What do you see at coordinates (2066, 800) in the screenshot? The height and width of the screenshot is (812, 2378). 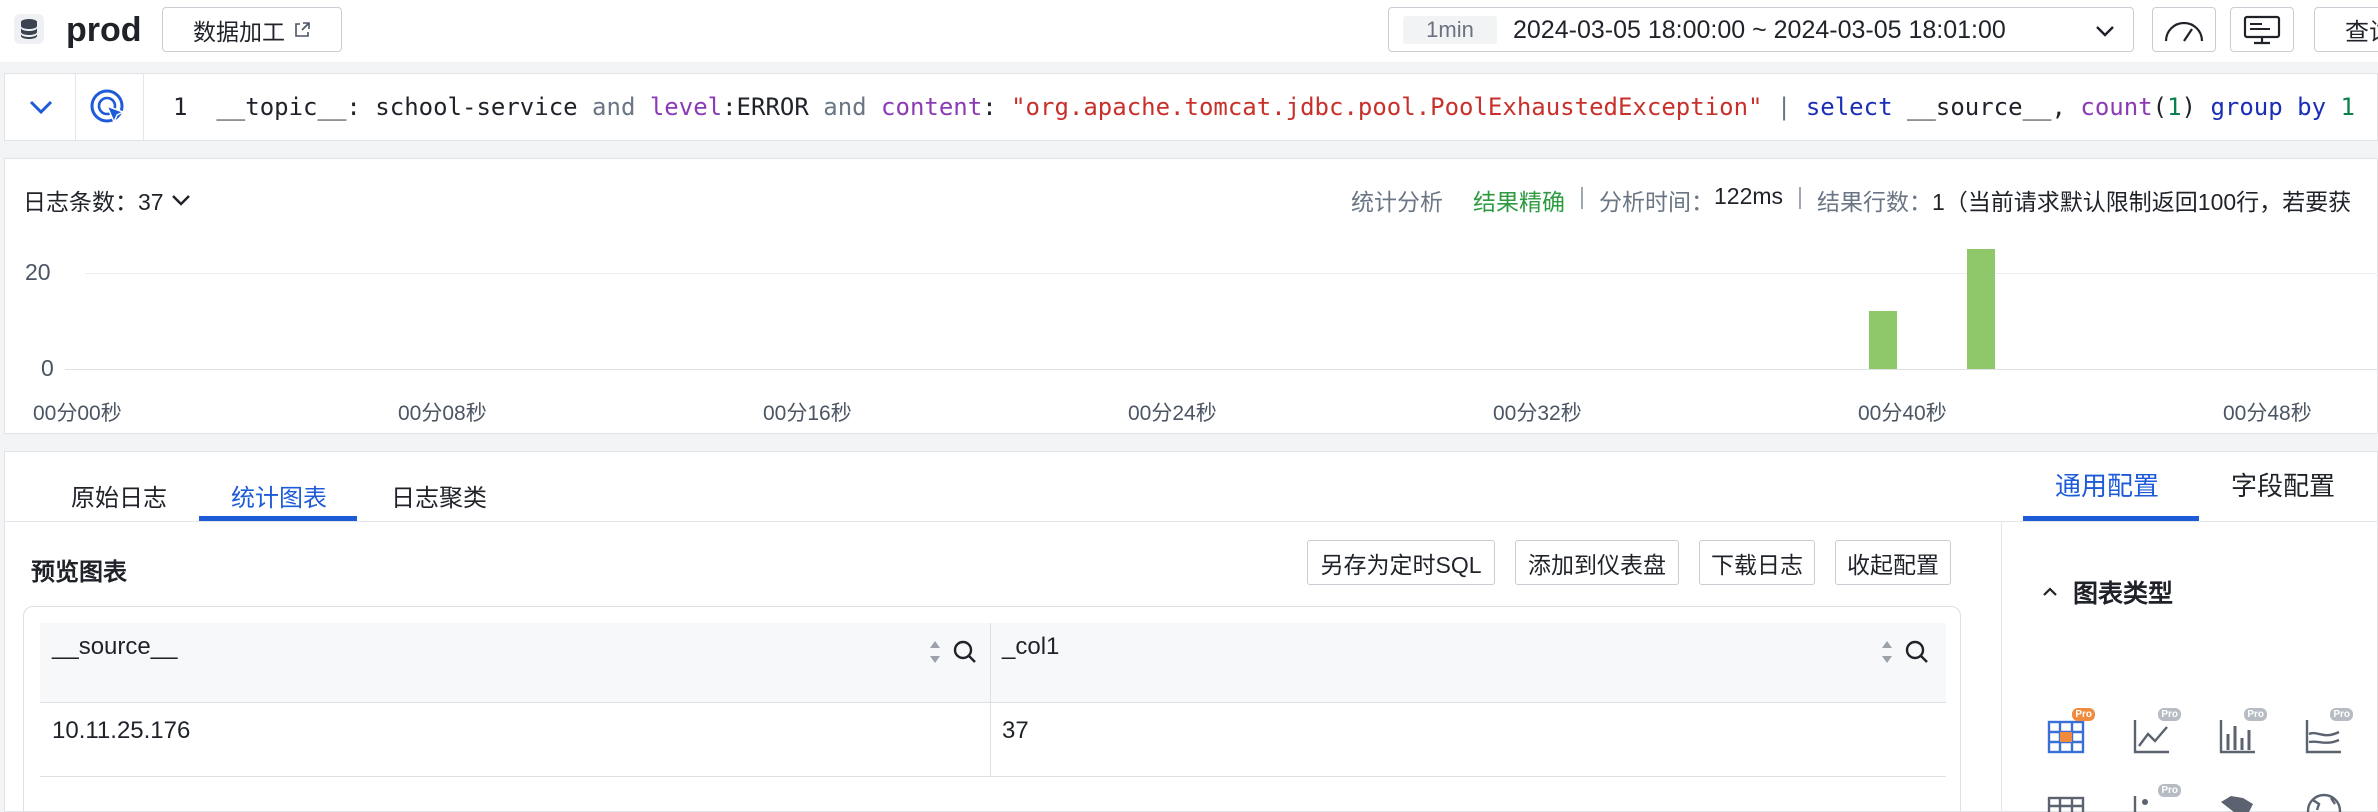 I see `table2-icon` at bounding box center [2066, 800].